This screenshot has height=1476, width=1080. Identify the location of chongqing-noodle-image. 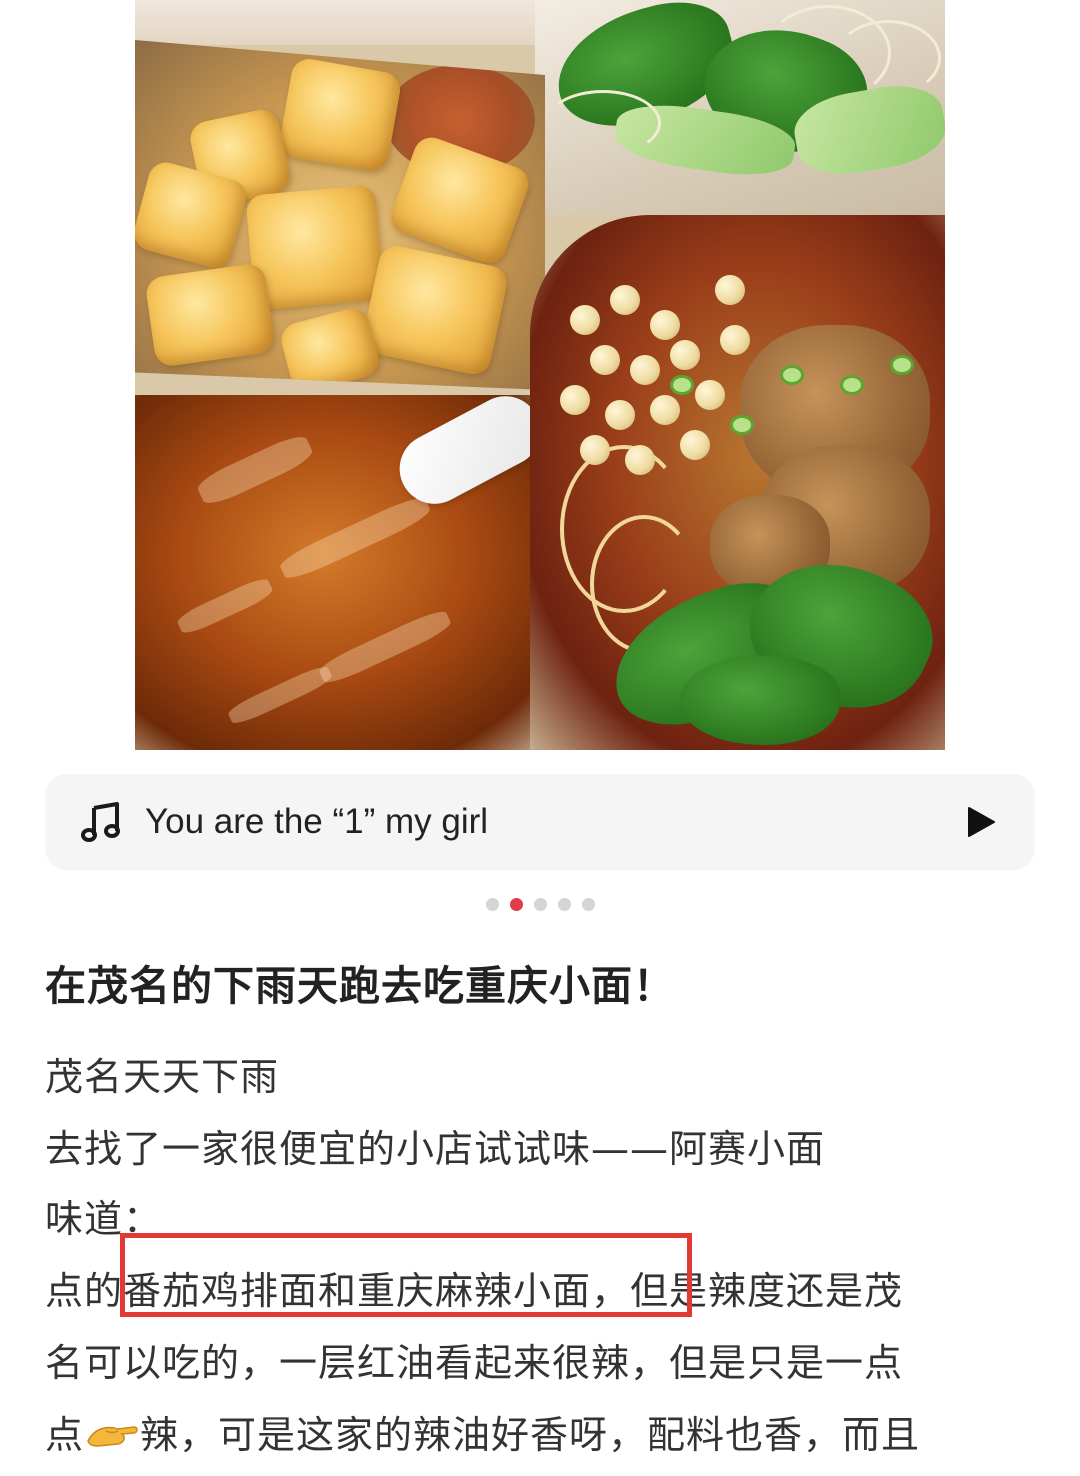
(737, 482).